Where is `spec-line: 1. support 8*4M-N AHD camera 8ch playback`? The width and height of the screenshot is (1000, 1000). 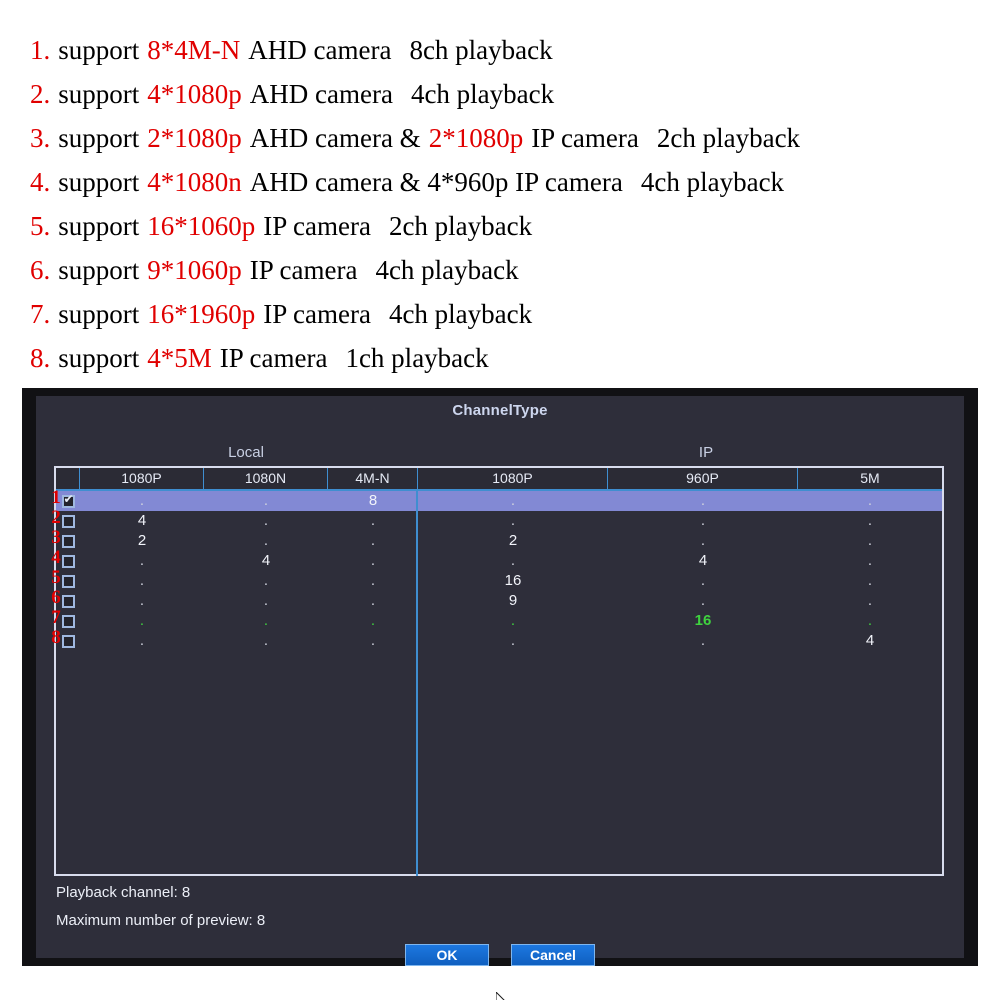 spec-line: 1. support 8*4M-N AHD camera 8ch playback is located at coordinates (500, 50).